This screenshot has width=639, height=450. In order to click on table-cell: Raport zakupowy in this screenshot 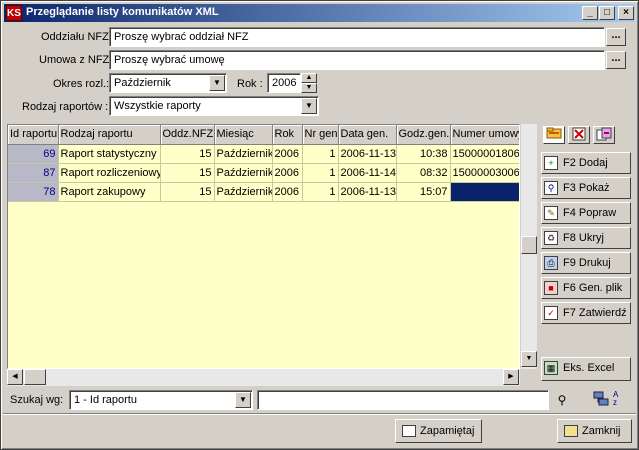, I will do `click(109, 192)`.